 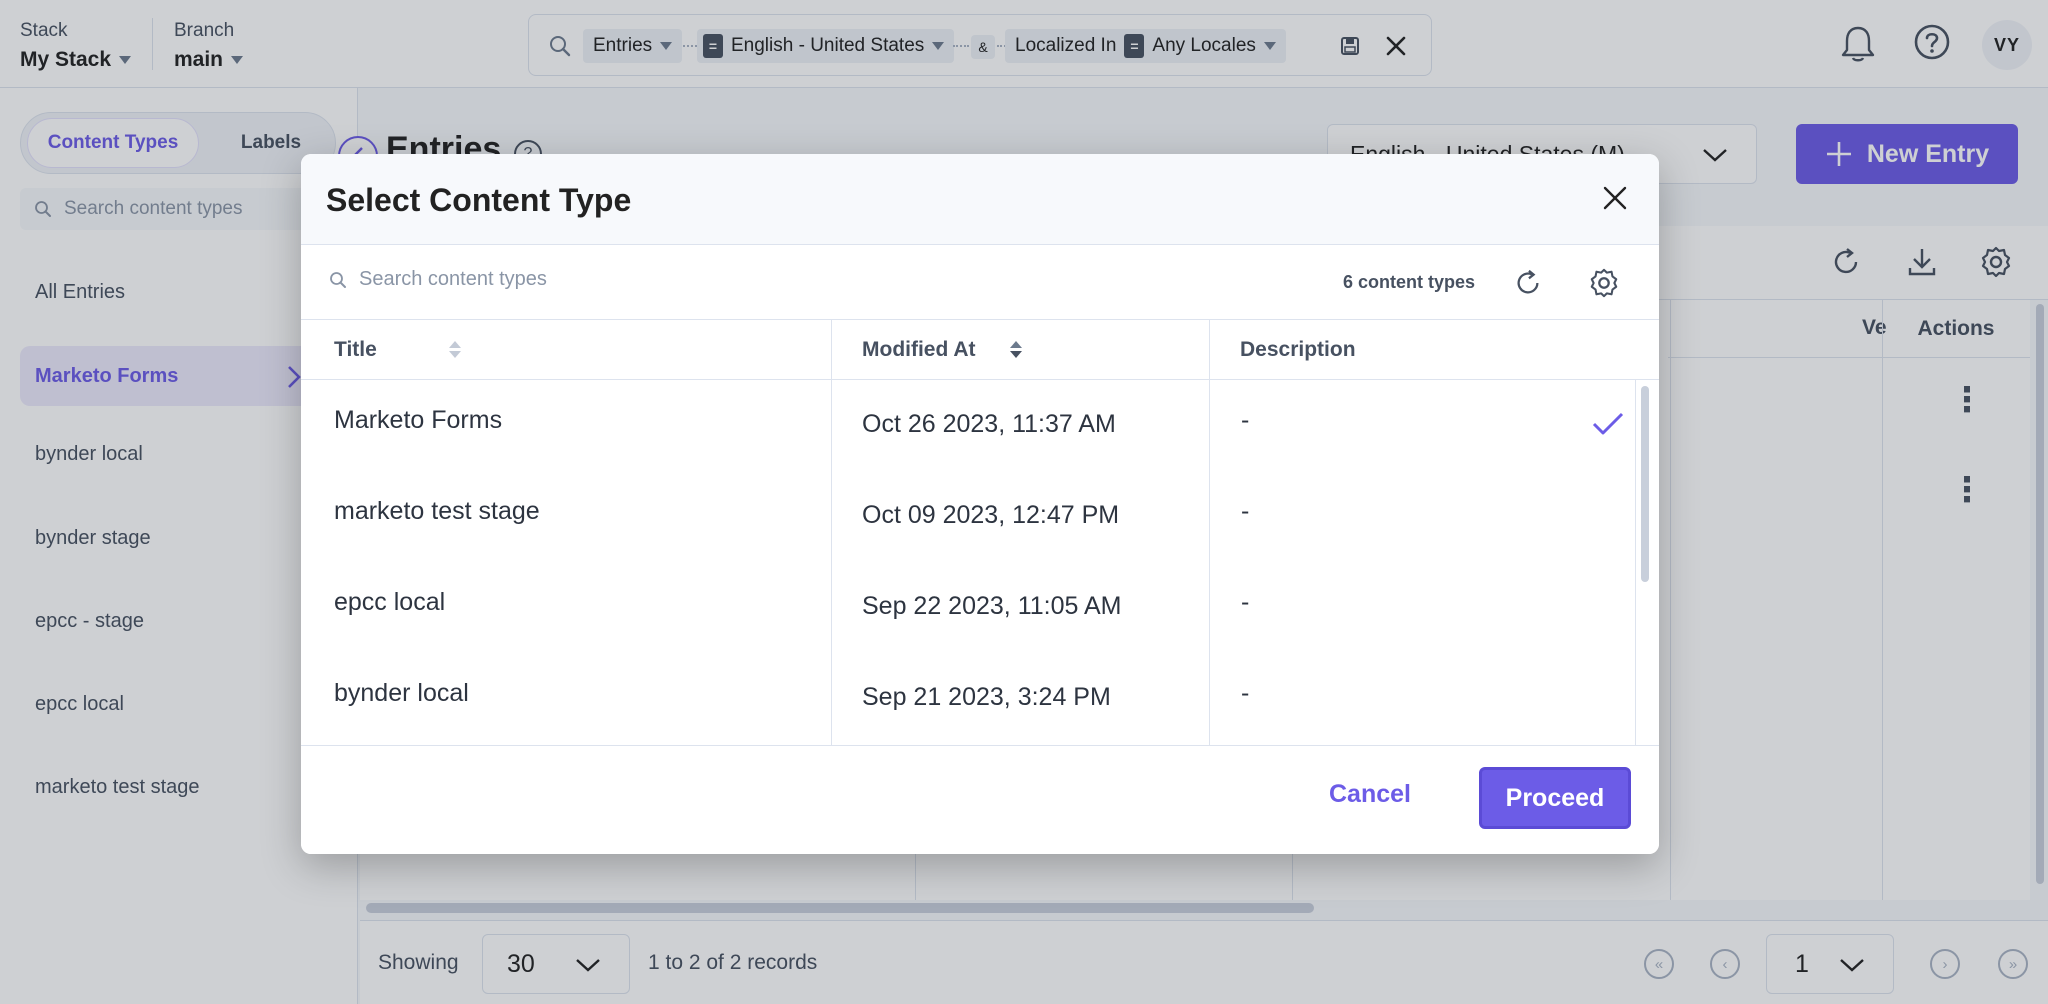 What do you see at coordinates (1645, 484) in the screenshot?
I see `modal-vertical-scrollbar` at bounding box center [1645, 484].